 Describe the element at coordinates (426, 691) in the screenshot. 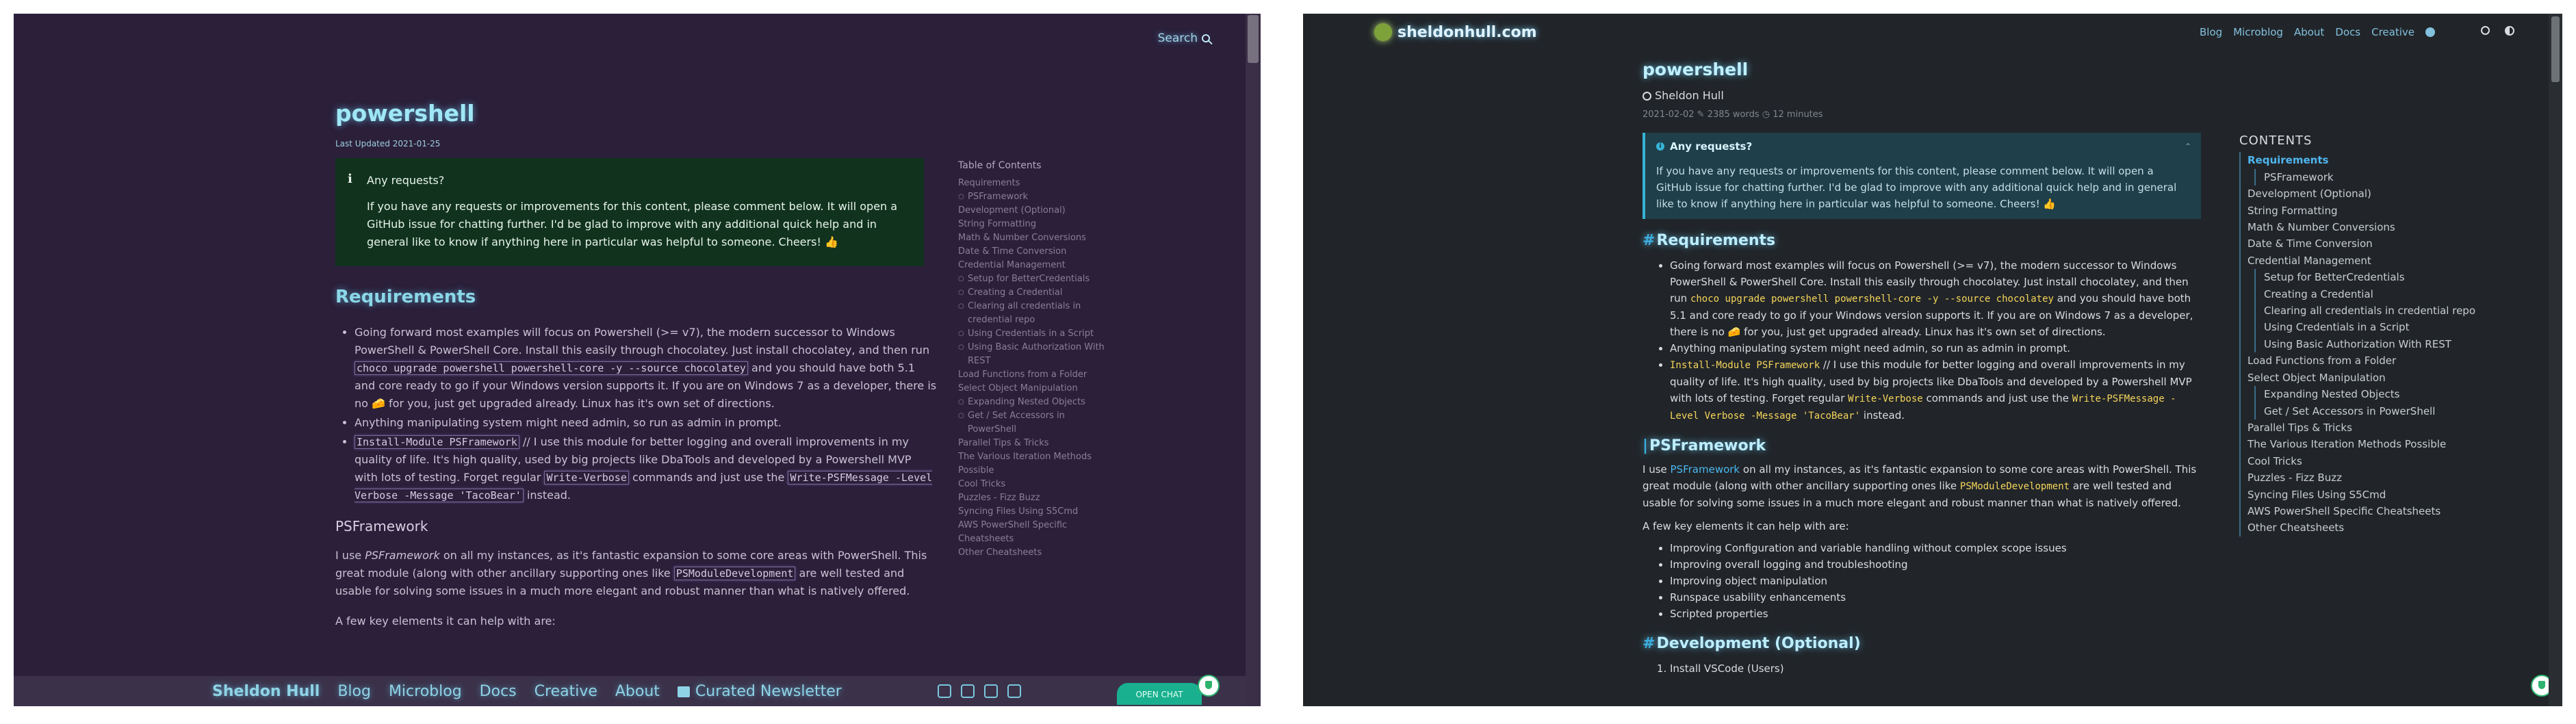

I see `footer-link-microblog: Microblog` at that location.